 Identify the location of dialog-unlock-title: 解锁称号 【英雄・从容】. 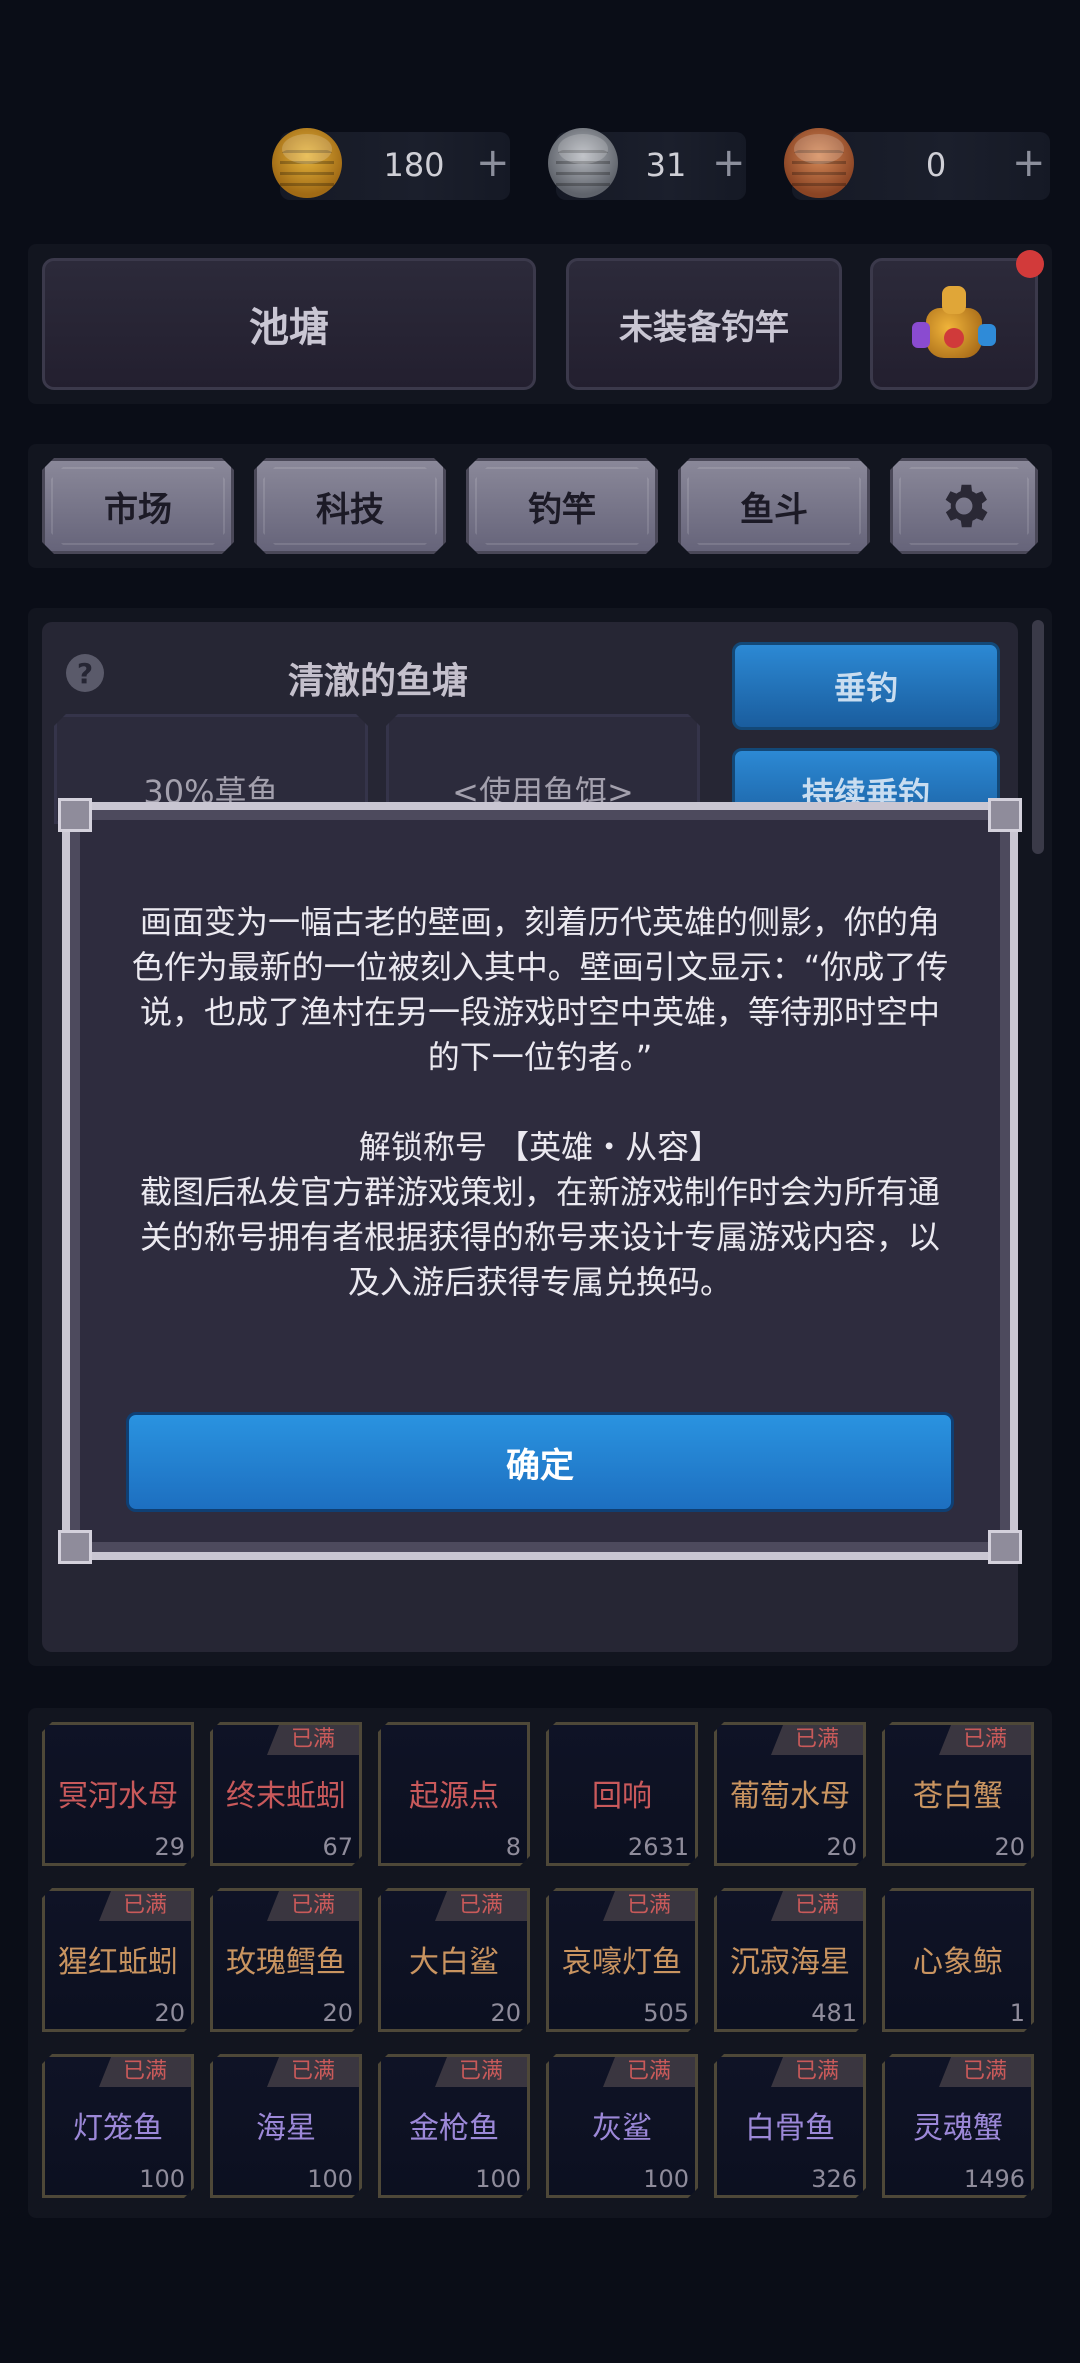
(540, 1147).